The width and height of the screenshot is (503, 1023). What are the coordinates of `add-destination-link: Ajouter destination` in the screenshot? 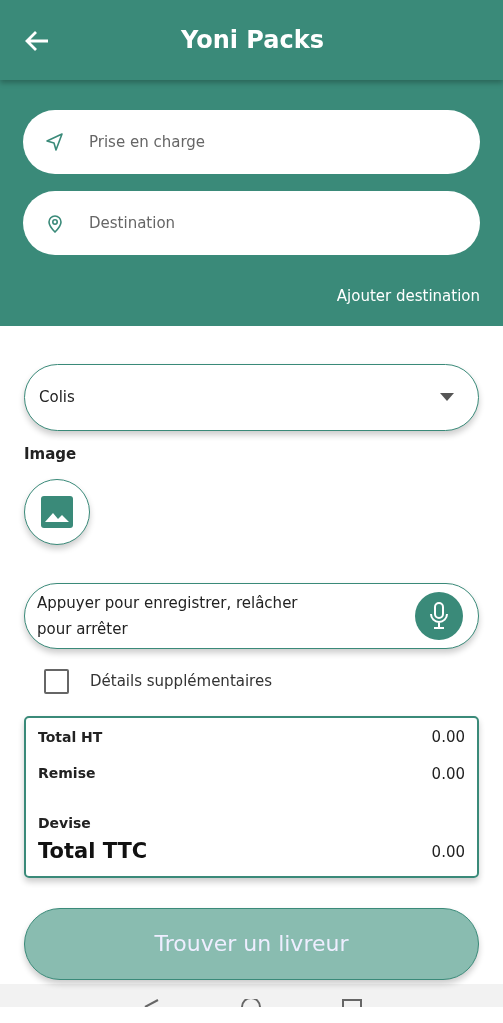 It's located at (408, 296).